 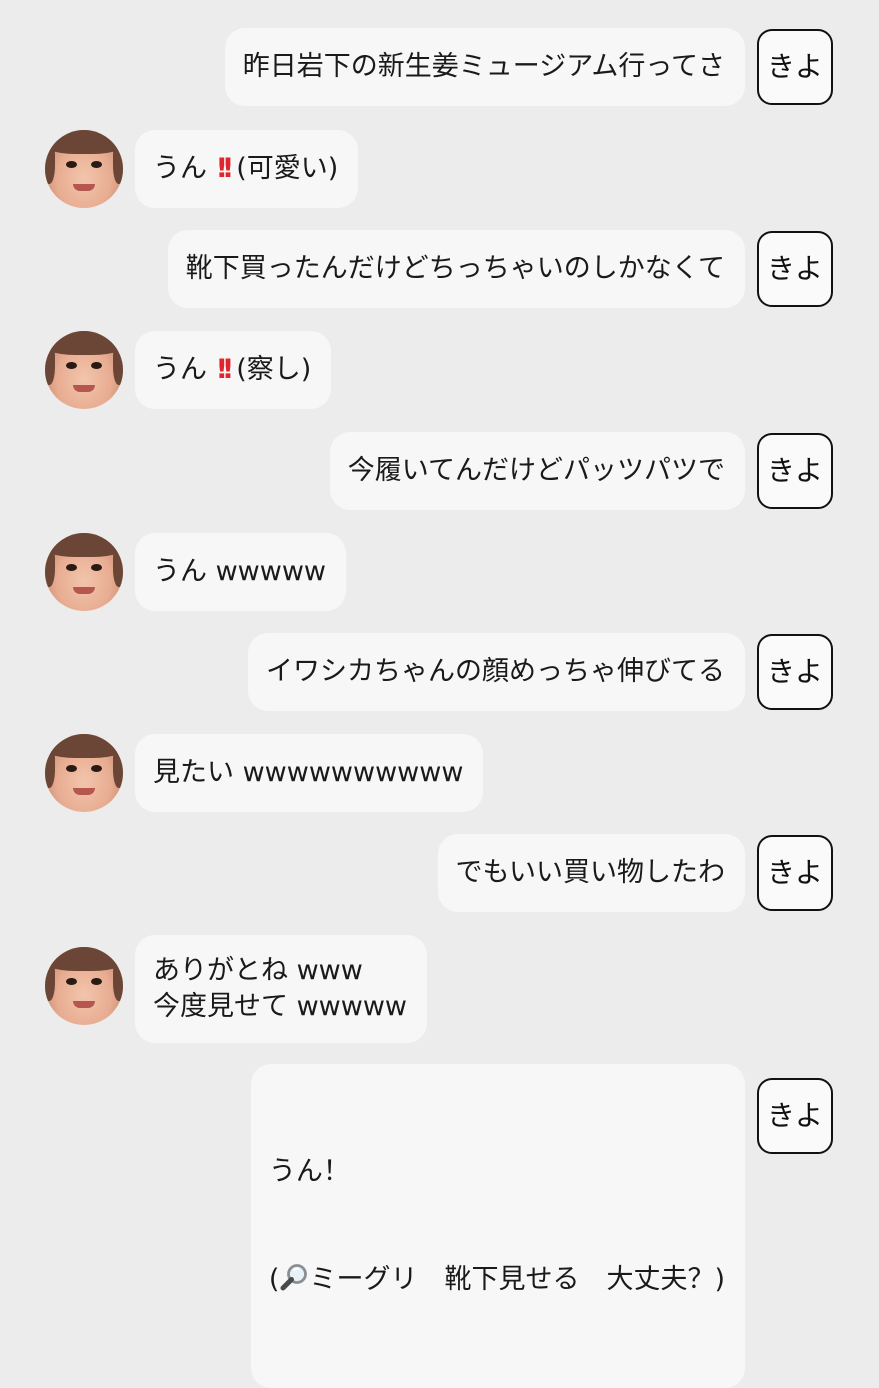 What do you see at coordinates (309, 773) in the screenshot?
I see `message-bubble-received: 見たい wwwwwwwwww` at bounding box center [309, 773].